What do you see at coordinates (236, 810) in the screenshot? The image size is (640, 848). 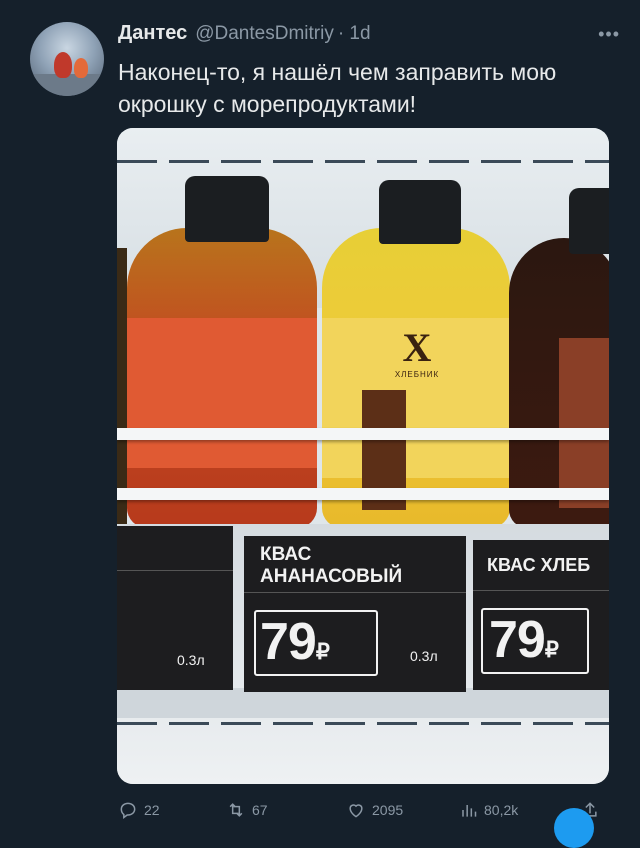 I see `retweet-icon` at bounding box center [236, 810].